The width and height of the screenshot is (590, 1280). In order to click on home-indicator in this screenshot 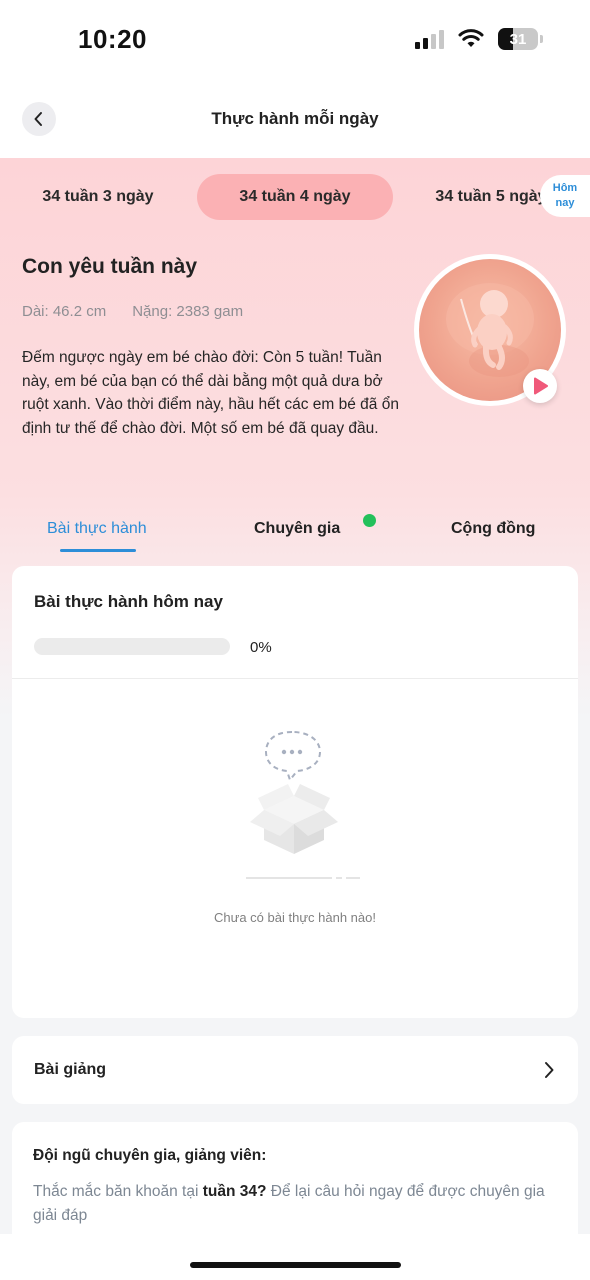, I will do `click(295, 1265)`.